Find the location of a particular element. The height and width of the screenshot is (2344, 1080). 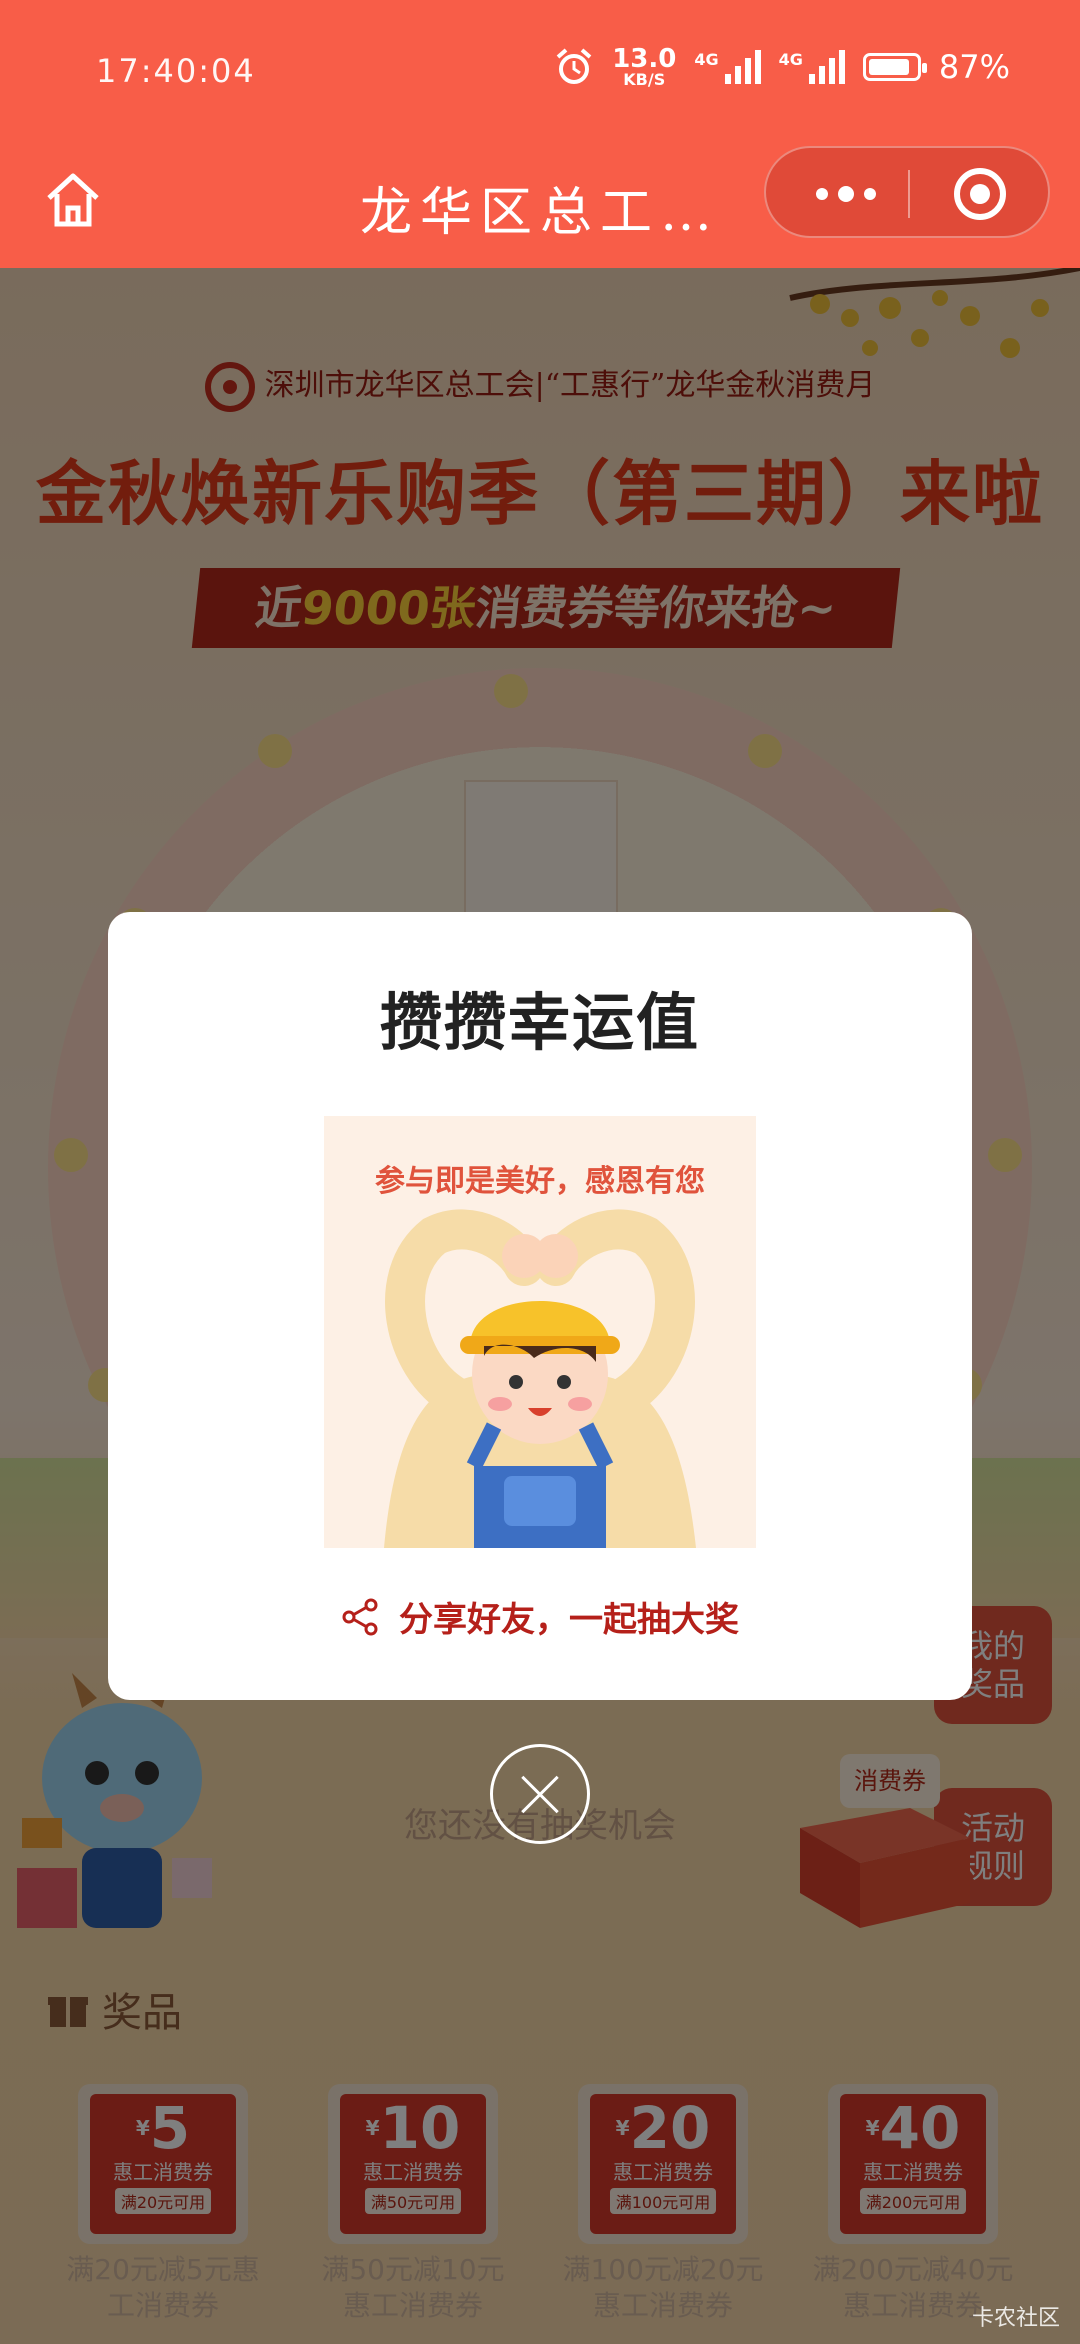

share-text: 分享好友，一起抽大奖 is located at coordinates (569, 1620).